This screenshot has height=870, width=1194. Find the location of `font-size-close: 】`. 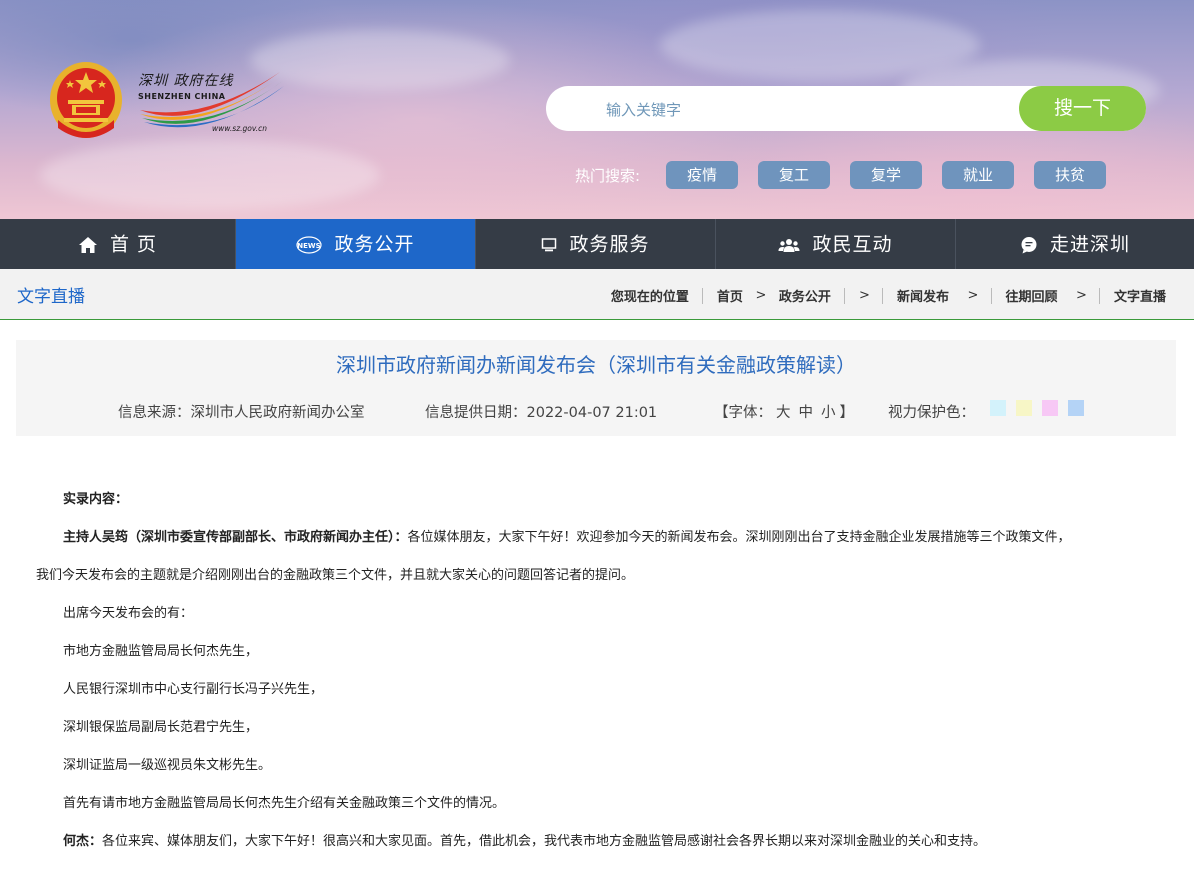

font-size-close: 】 is located at coordinates (847, 413).